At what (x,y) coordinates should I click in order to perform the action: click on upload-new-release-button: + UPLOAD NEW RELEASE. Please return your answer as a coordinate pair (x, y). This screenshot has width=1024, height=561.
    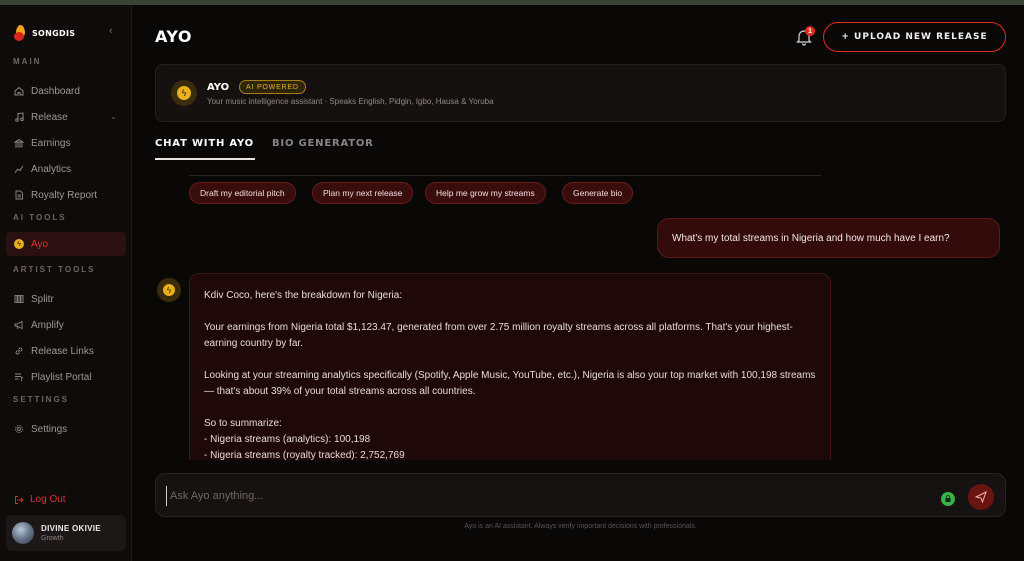
    Looking at the image, I should click on (914, 37).